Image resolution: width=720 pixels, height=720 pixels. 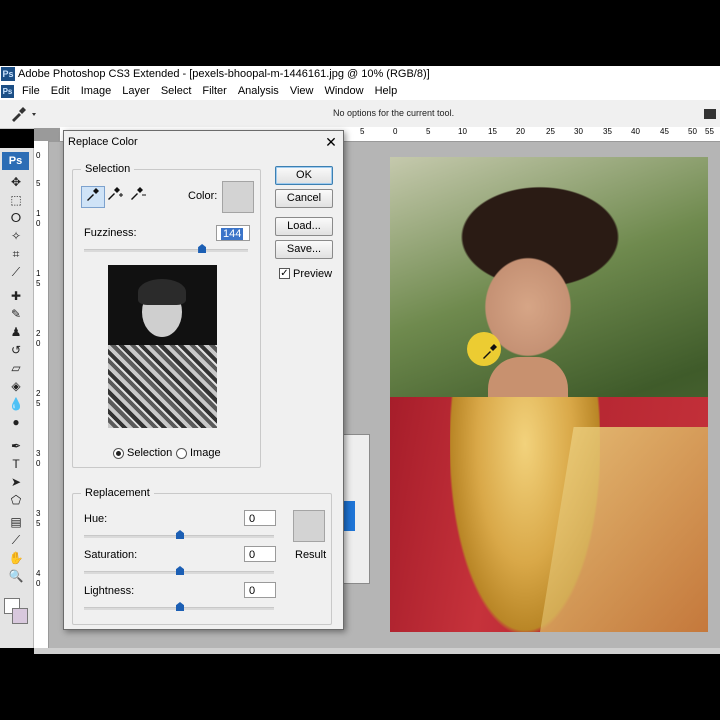 I want to click on view-selection-radio, so click(x=118, y=453).